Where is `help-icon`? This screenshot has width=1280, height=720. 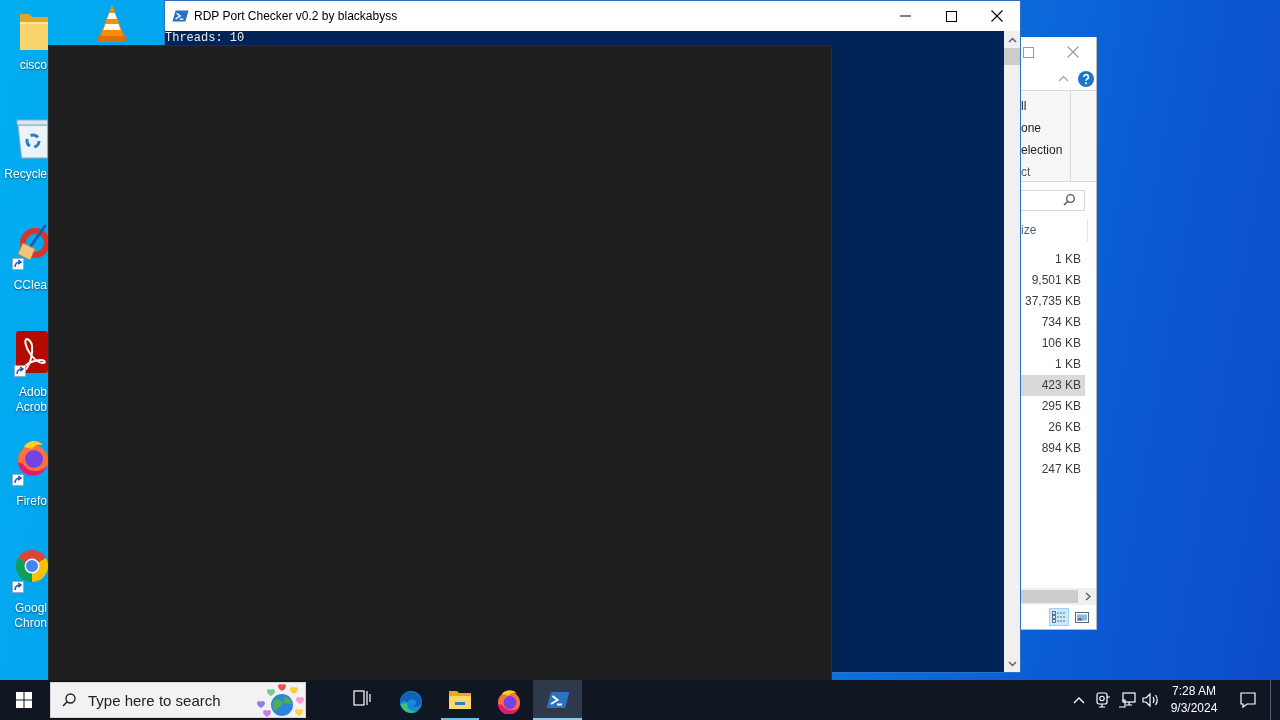 help-icon is located at coordinates (1086, 78).